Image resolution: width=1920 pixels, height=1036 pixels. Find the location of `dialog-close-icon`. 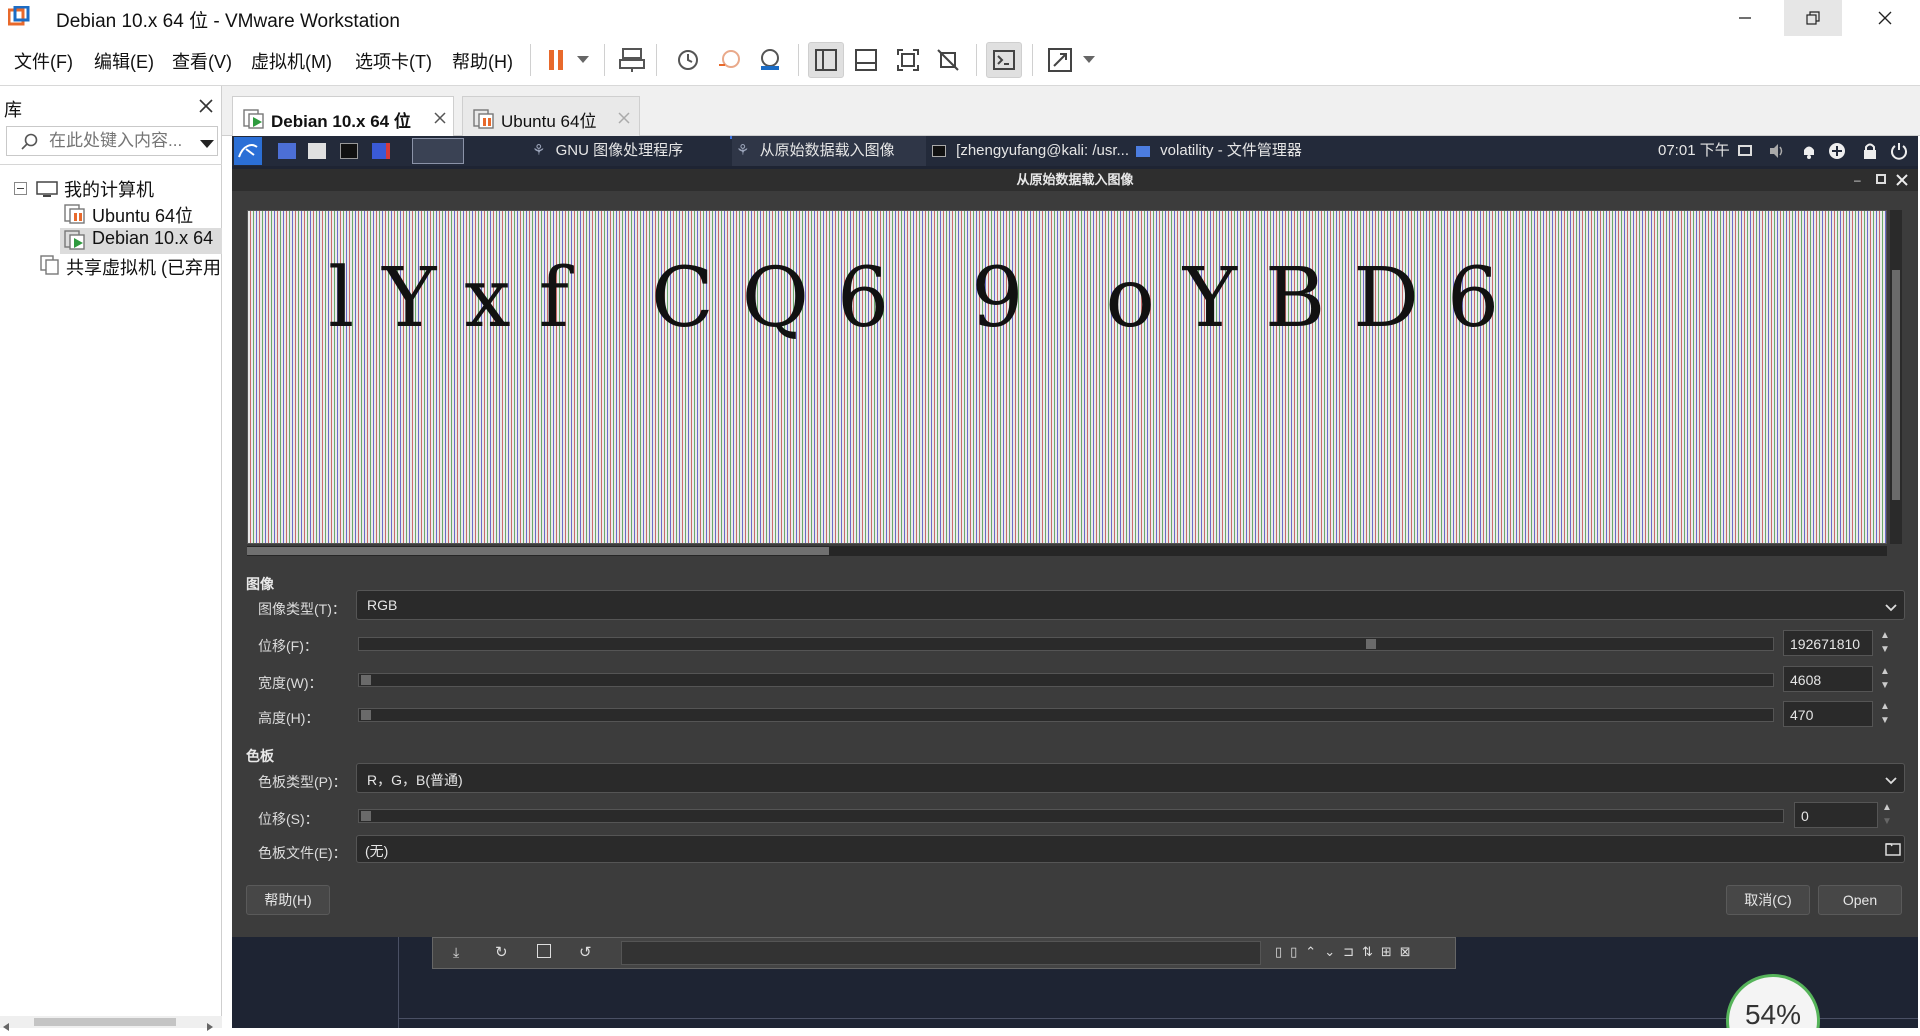

dialog-close-icon is located at coordinates (1902, 179).